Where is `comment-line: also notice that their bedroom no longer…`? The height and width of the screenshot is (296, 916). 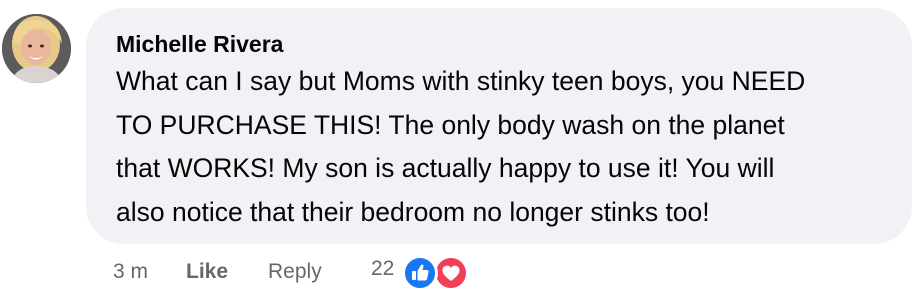 comment-line: also notice that their bedroom no longer… is located at coordinates (413, 211).